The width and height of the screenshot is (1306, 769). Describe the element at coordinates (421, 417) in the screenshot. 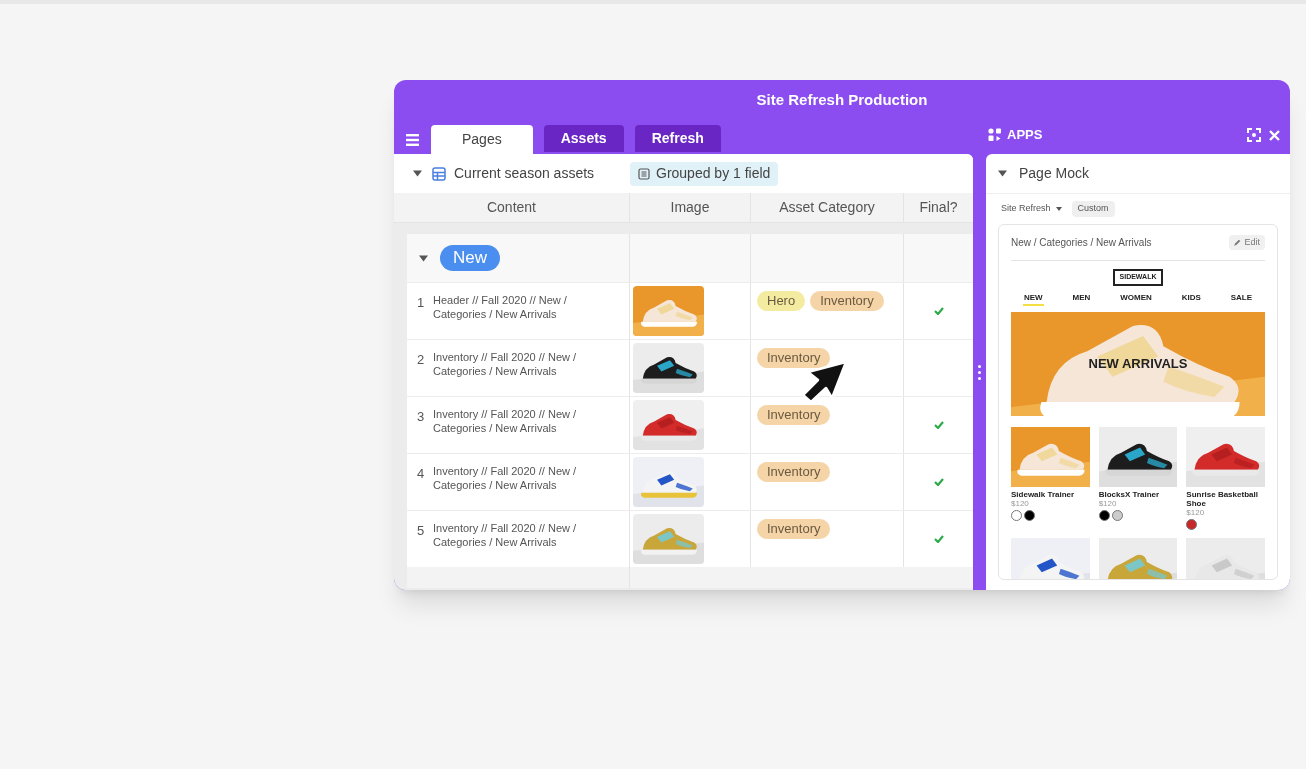

I see `row-number: 3` at that location.